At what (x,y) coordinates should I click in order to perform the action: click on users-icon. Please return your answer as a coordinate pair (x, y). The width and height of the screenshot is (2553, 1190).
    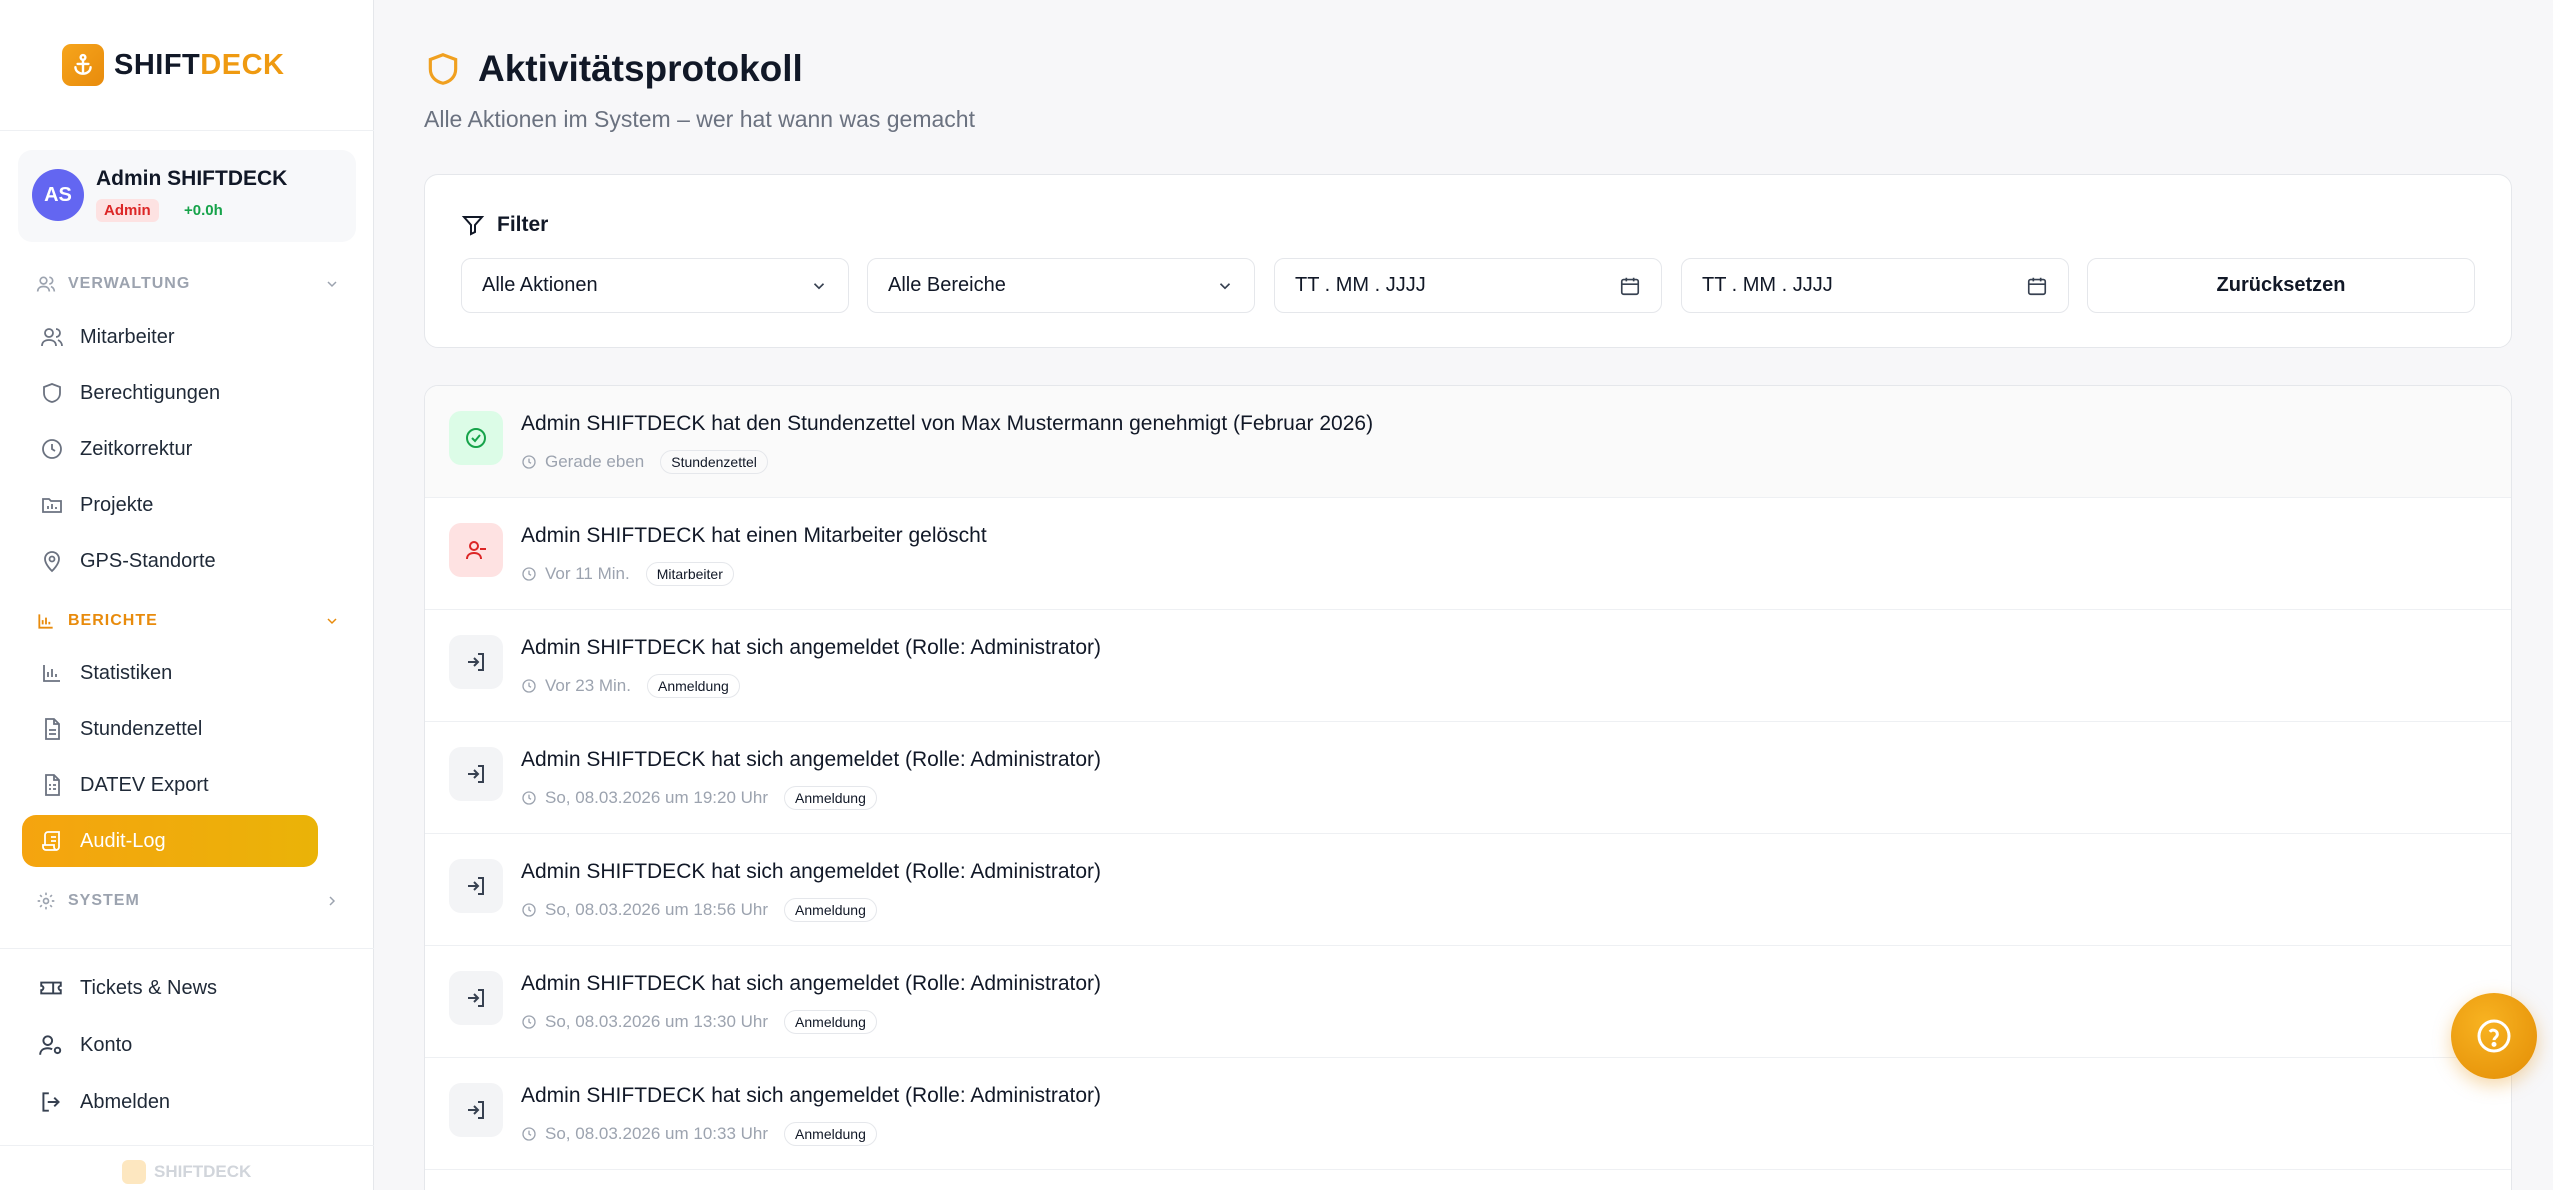
    Looking at the image, I should click on (52, 337).